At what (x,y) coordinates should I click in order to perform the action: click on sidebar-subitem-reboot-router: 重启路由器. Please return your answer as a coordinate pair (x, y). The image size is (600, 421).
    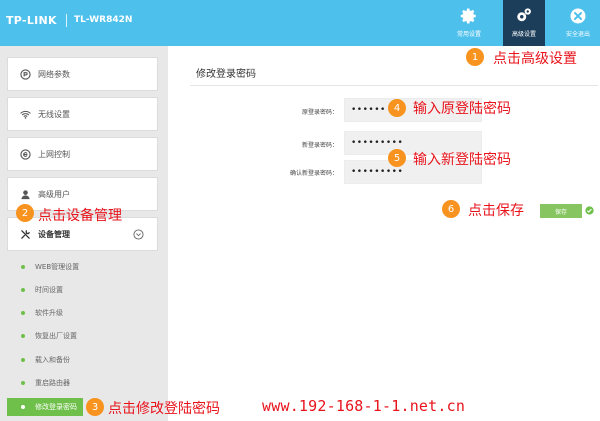
    Looking at the image, I should click on (82, 383).